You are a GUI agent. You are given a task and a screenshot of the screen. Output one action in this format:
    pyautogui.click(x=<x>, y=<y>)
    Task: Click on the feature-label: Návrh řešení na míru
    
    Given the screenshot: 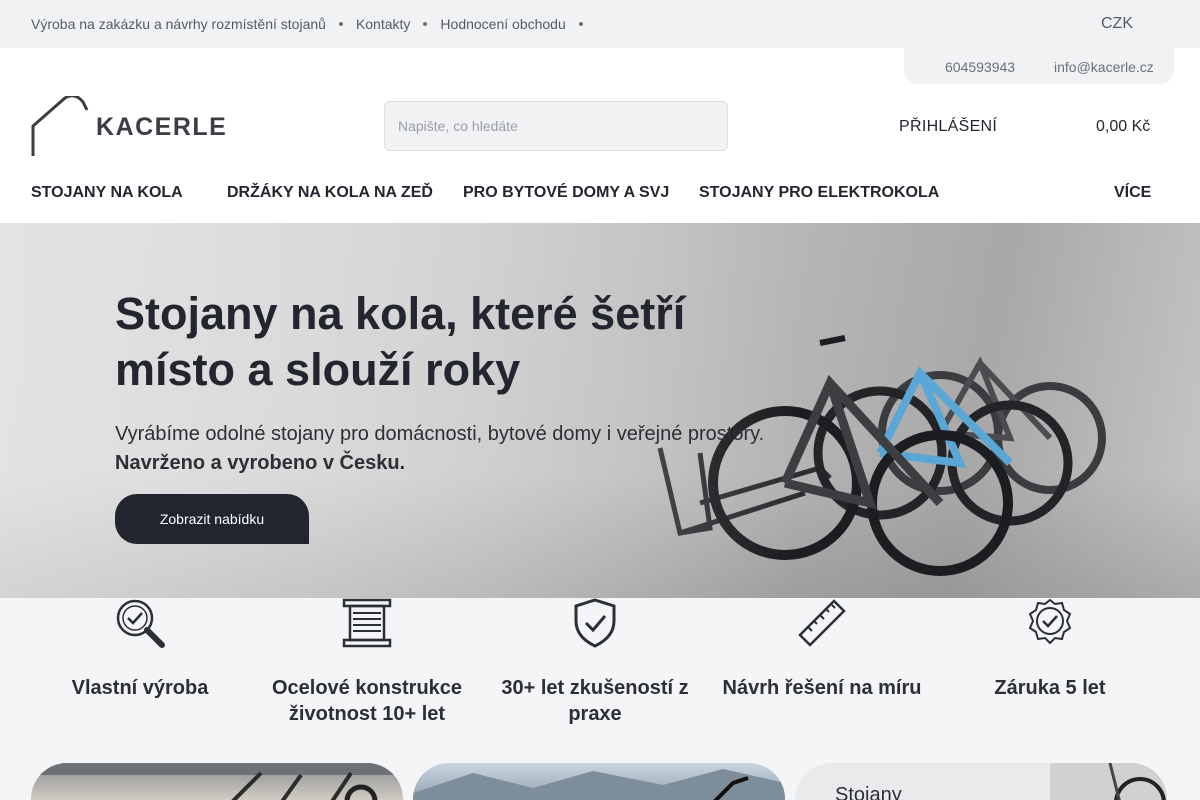 What is the action you would take?
    pyautogui.click(x=822, y=688)
    